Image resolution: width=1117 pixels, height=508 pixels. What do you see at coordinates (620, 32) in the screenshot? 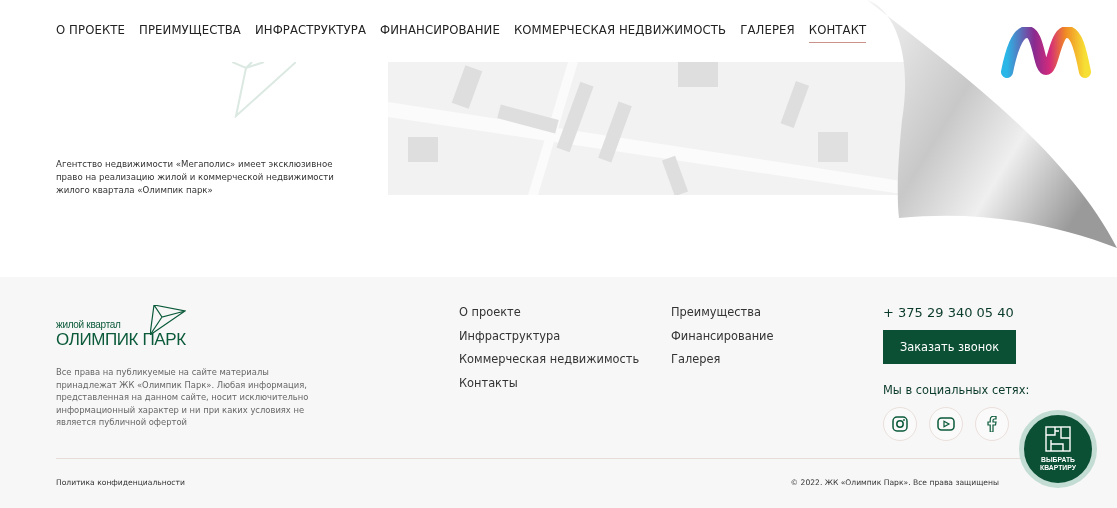
I see `nav-link: КОММЕРЧЕСКАЯ НЕДВИЖИМОСТЬ` at bounding box center [620, 32].